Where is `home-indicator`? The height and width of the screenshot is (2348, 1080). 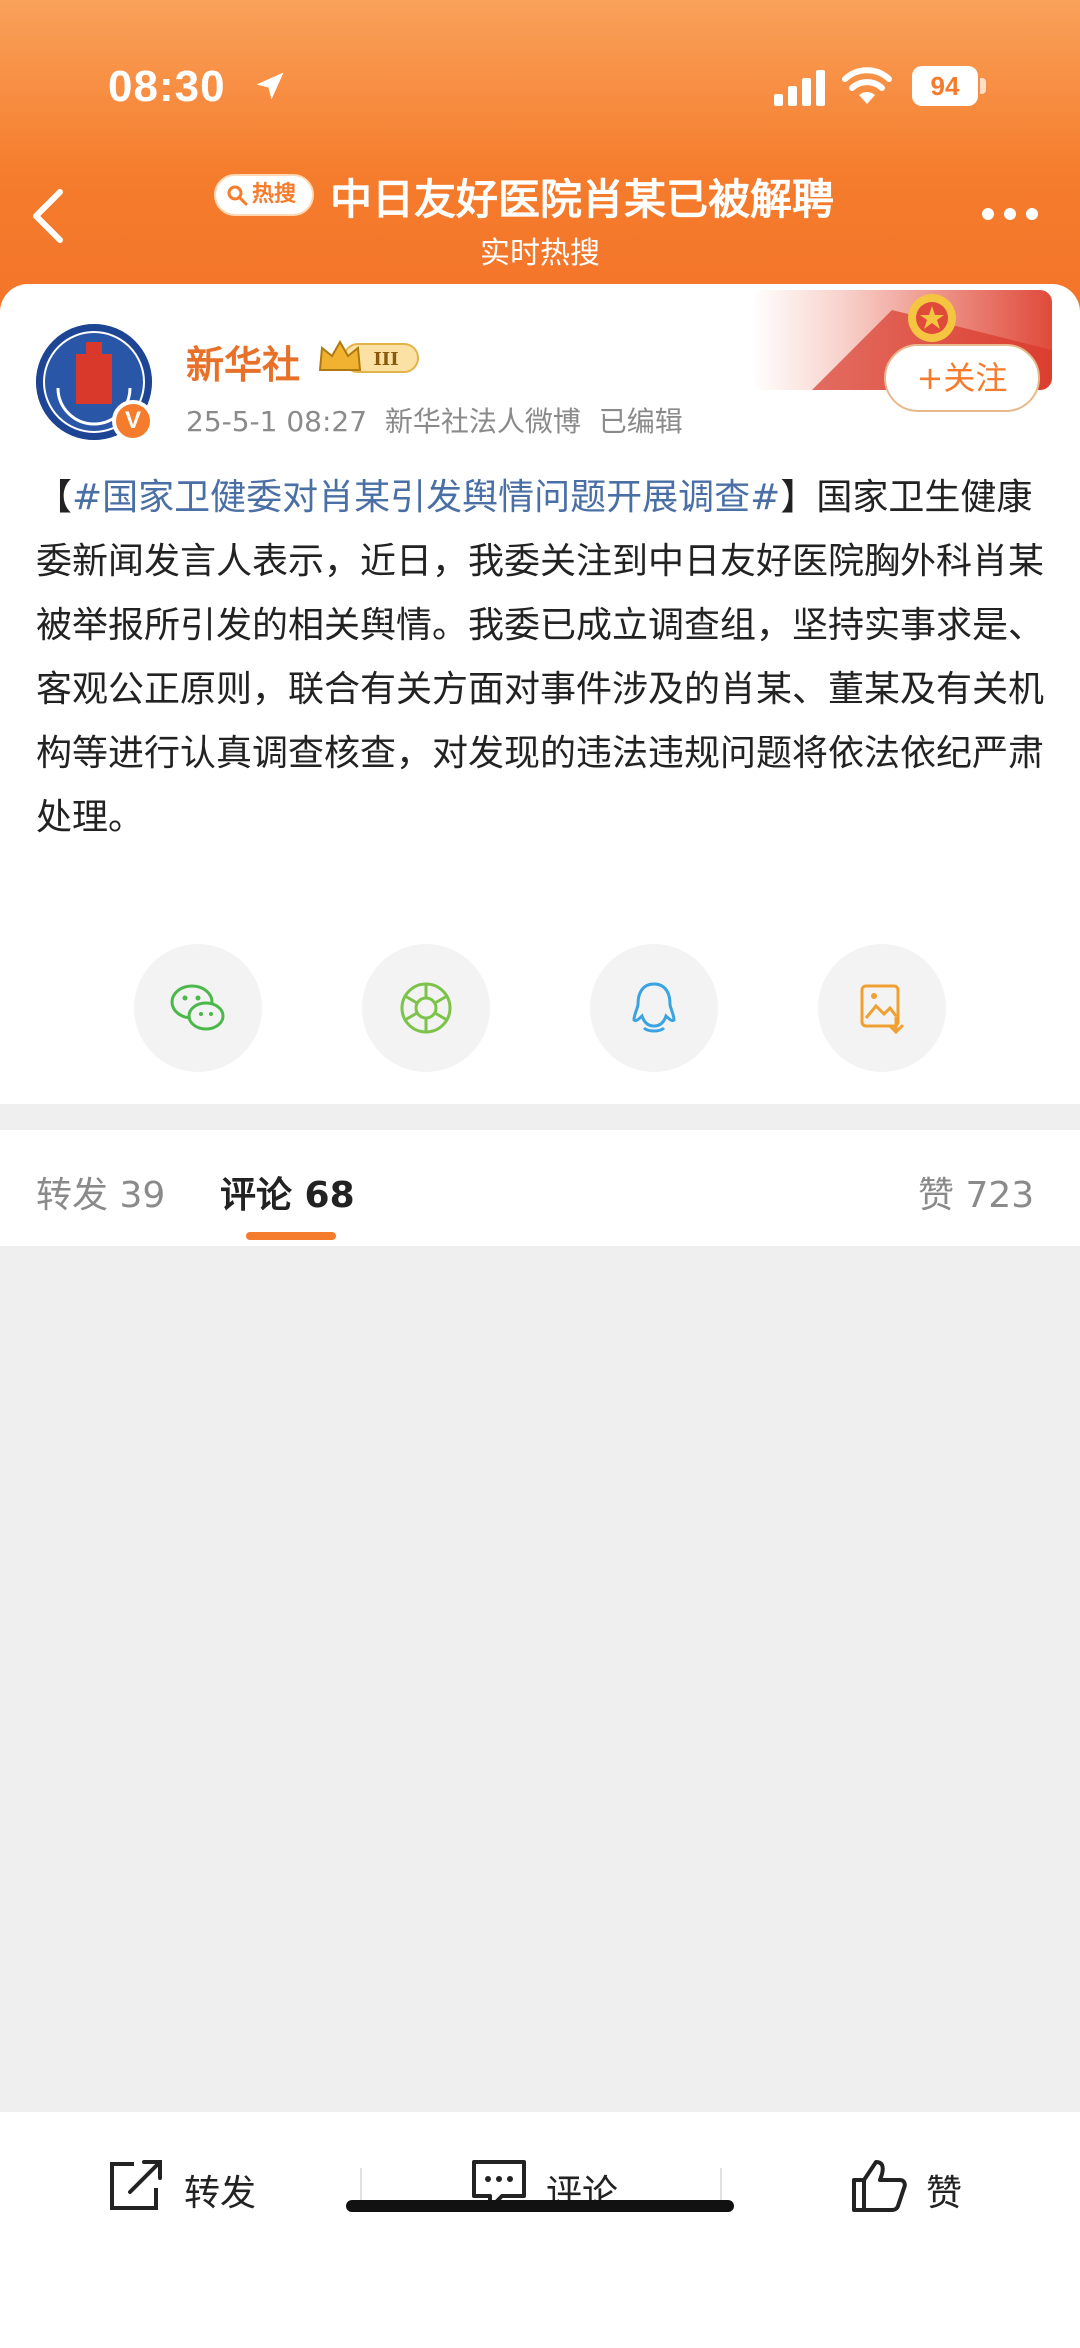
home-indicator is located at coordinates (540, 2206).